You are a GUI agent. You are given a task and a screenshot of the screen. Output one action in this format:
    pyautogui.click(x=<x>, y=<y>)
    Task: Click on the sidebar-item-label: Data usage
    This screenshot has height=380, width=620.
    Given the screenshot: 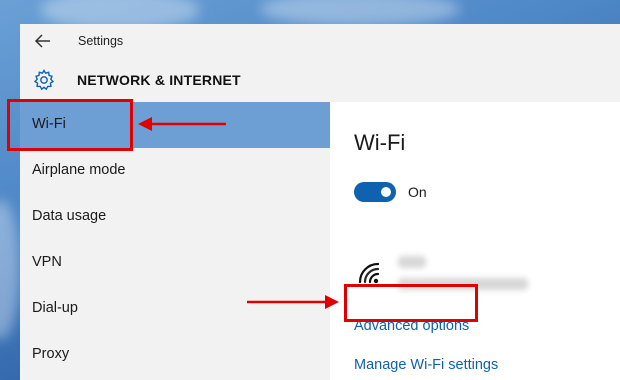 What is the action you would take?
    pyautogui.click(x=69, y=216)
    